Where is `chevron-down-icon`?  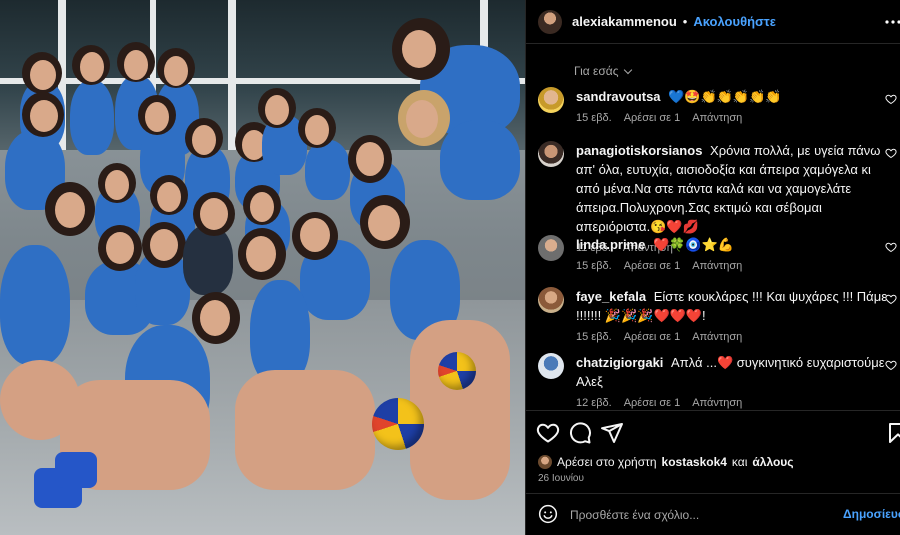 chevron-down-icon is located at coordinates (627, 69).